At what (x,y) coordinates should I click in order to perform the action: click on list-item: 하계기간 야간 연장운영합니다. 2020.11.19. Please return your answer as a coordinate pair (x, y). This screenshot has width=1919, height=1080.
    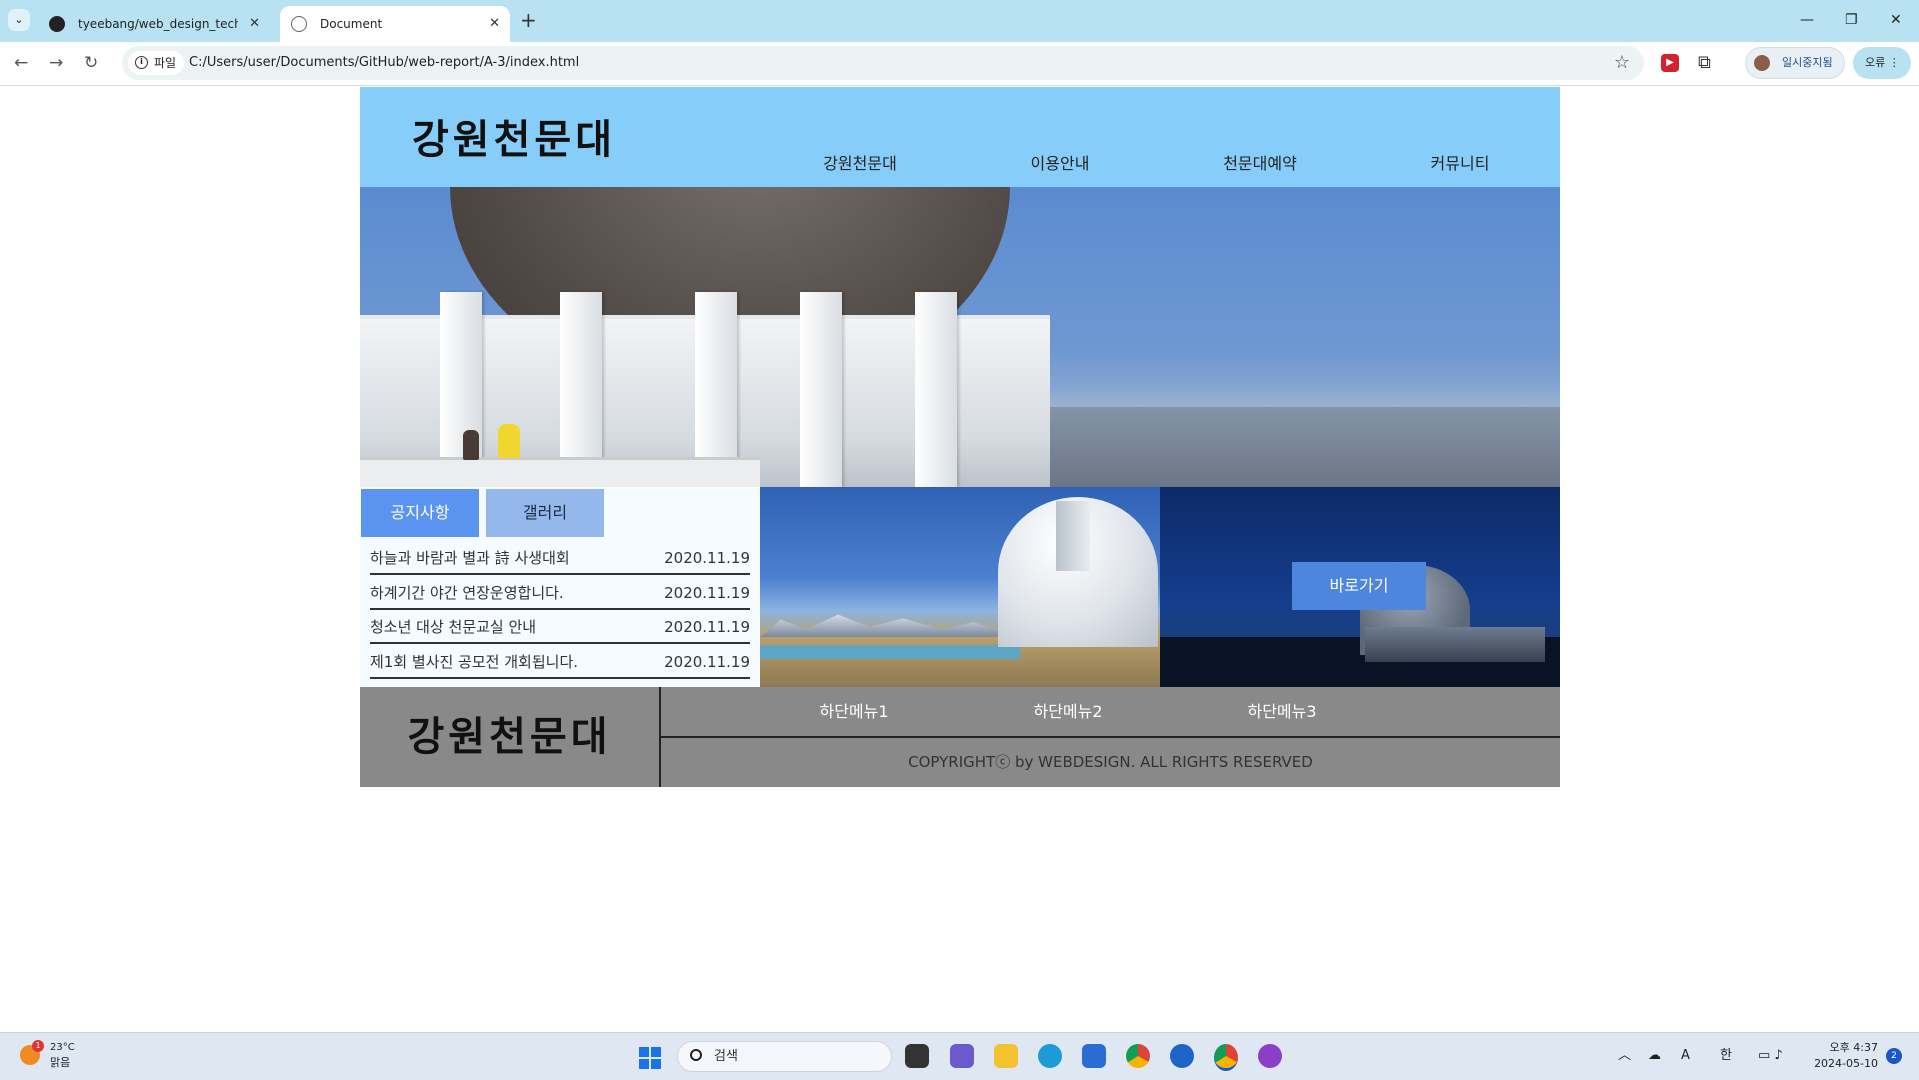
    Looking at the image, I should click on (560, 593).